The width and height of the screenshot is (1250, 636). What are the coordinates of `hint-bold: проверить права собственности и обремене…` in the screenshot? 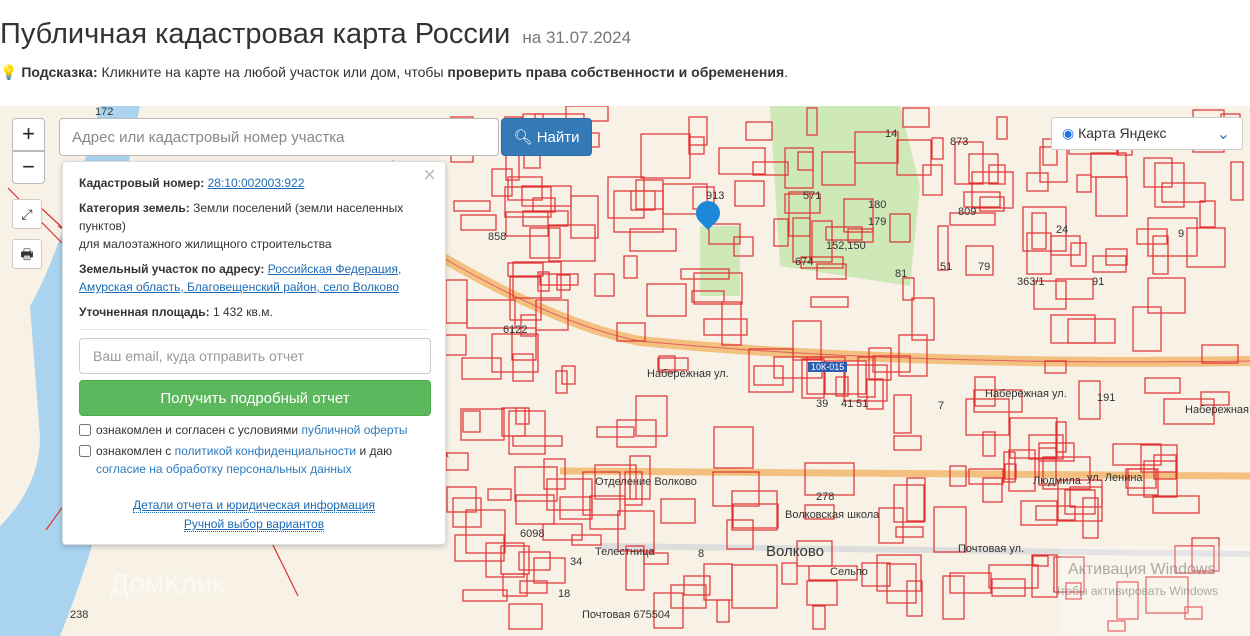 It's located at (616, 72).